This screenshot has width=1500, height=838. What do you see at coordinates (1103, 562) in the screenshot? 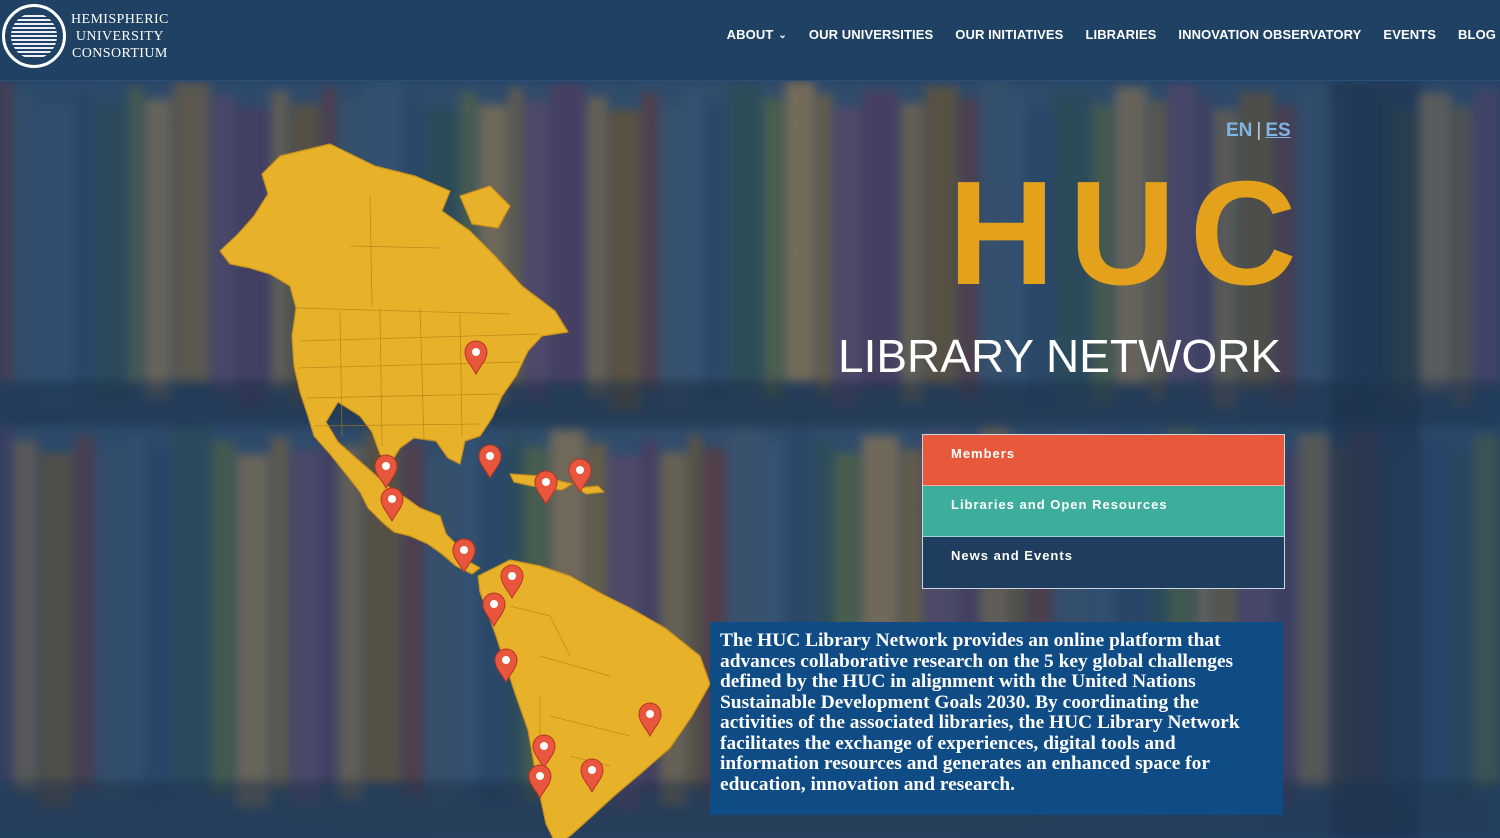
I see `menu-item-news-events: News and Events` at bounding box center [1103, 562].